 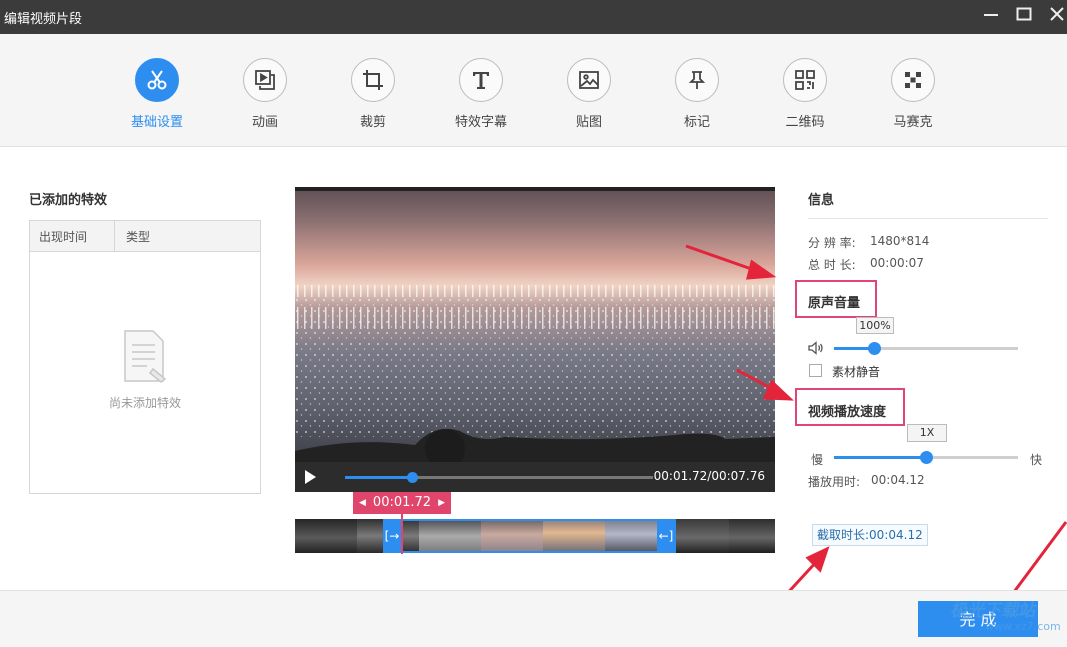 What do you see at coordinates (1056, 17) in the screenshot?
I see `close-icon` at bounding box center [1056, 17].